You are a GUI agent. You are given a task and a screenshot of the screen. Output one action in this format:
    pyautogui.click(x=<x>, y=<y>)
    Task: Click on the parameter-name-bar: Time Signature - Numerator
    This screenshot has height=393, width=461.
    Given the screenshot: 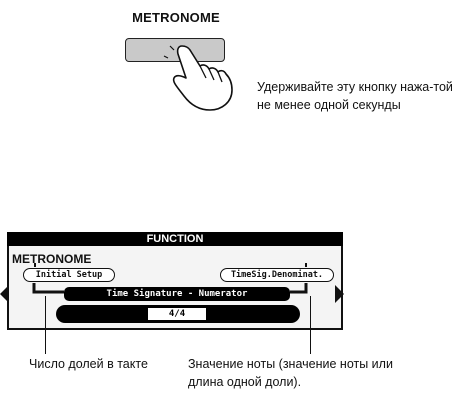 What is the action you would take?
    pyautogui.click(x=177, y=294)
    